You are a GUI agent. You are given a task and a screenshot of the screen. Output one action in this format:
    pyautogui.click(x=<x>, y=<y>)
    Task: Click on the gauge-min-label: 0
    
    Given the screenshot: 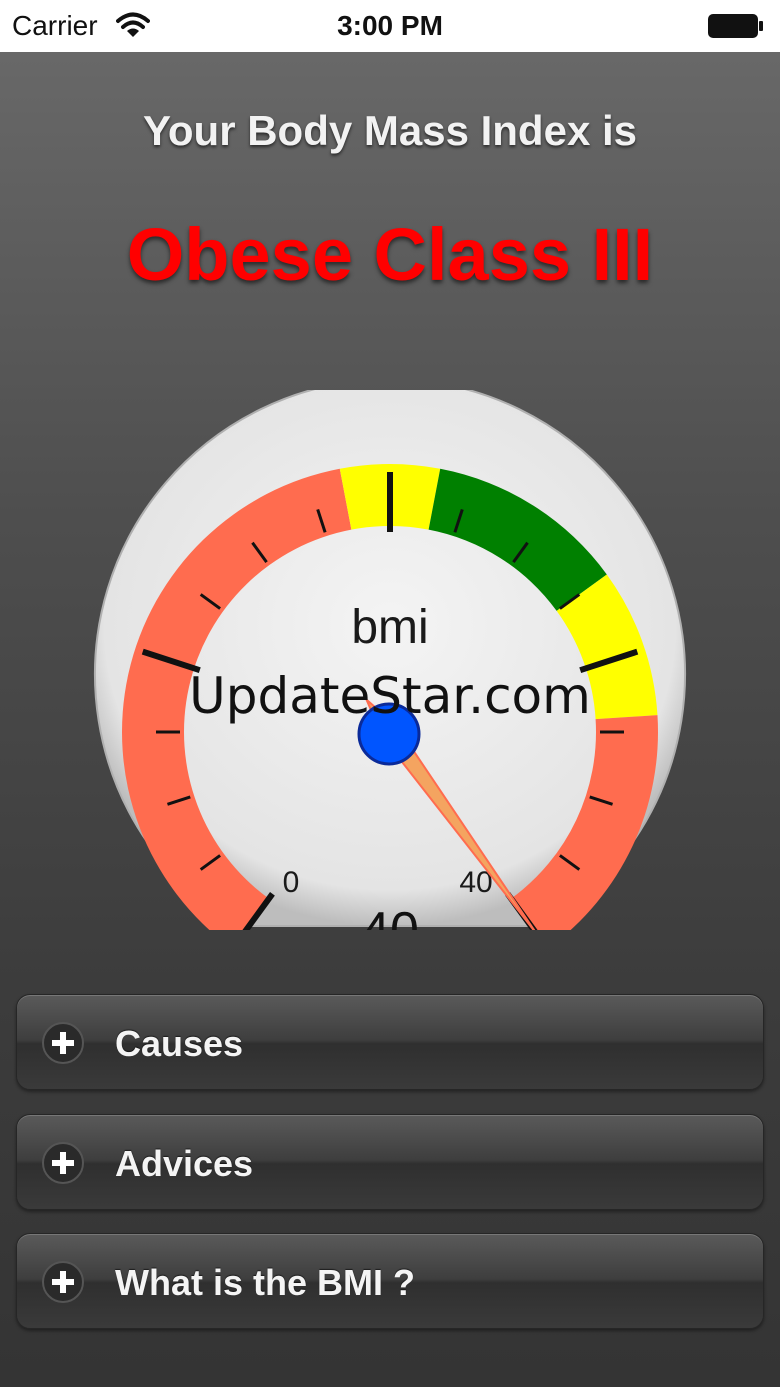 What is the action you would take?
    pyautogui.click(x=291, y=882)
    